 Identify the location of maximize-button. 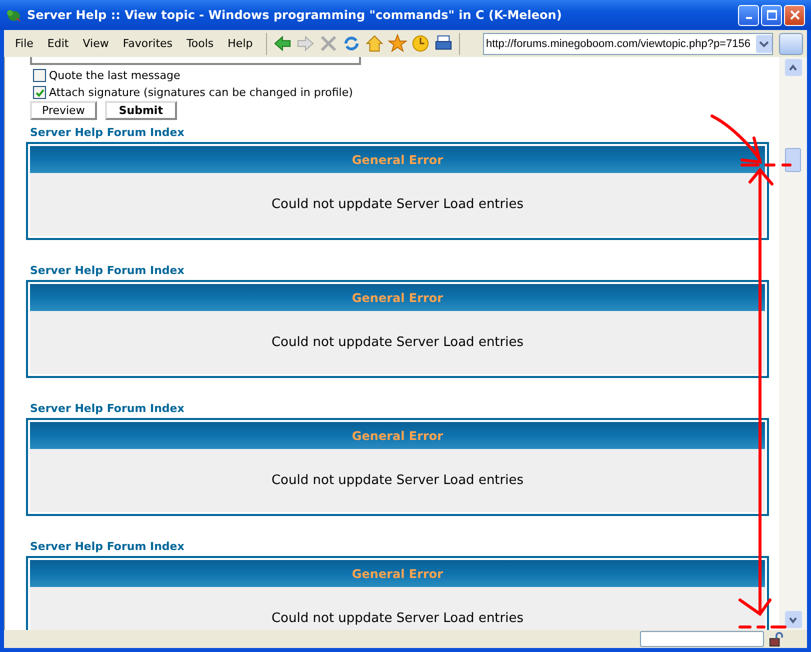
(771, 15).